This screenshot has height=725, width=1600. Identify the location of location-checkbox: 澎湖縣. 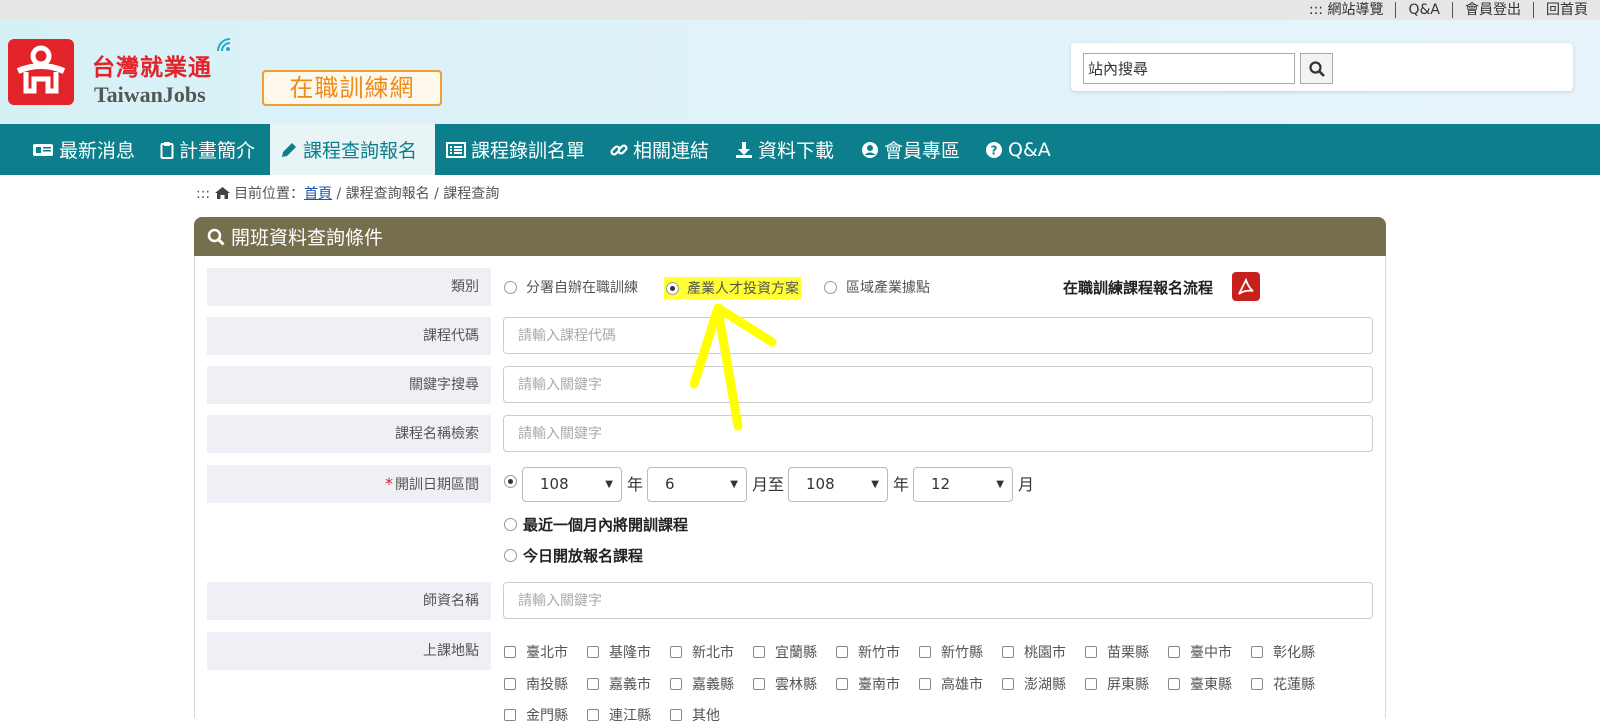
(1034, 684).